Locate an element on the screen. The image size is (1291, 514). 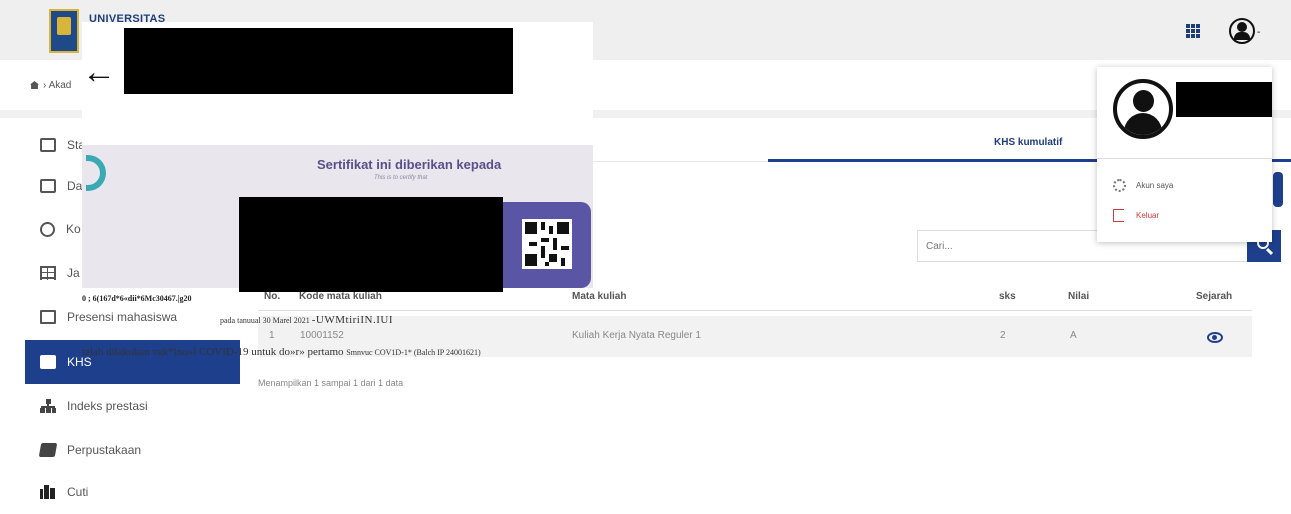
user-menu-button: - is located at coordinates (1246, 31).